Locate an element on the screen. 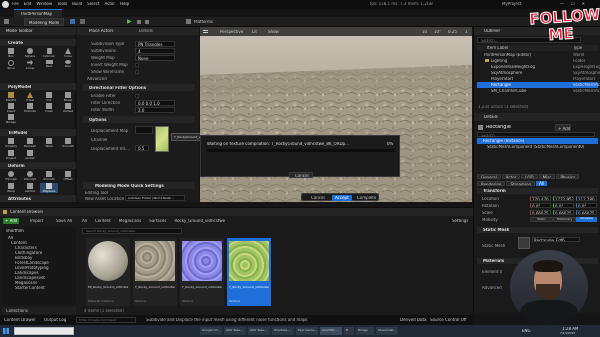 The height and width of the screenshot is (337, 600). static-mesh-section: Static Mesh is located at coordinates (537, 230).